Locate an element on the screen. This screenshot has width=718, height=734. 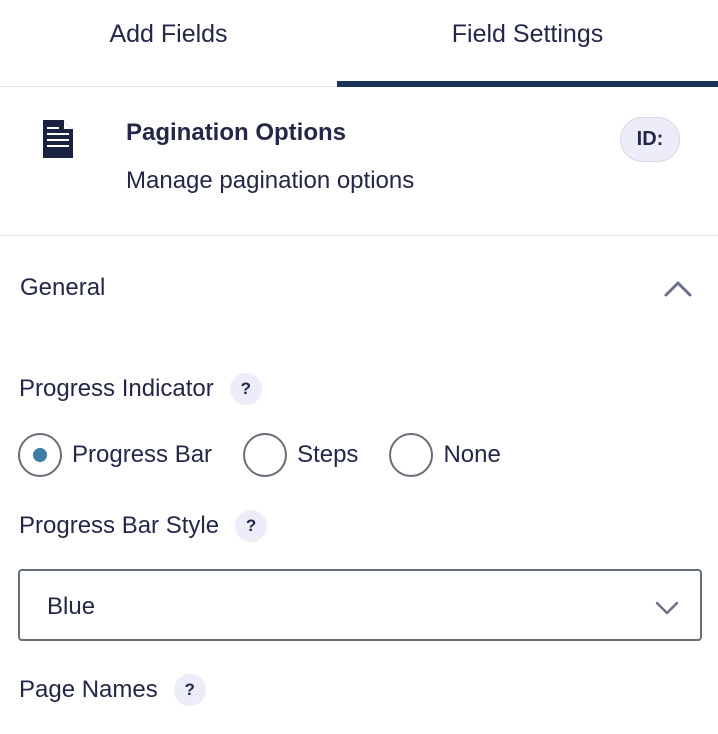
radio-option-steps: Steps is located at coordinates (300, 455).